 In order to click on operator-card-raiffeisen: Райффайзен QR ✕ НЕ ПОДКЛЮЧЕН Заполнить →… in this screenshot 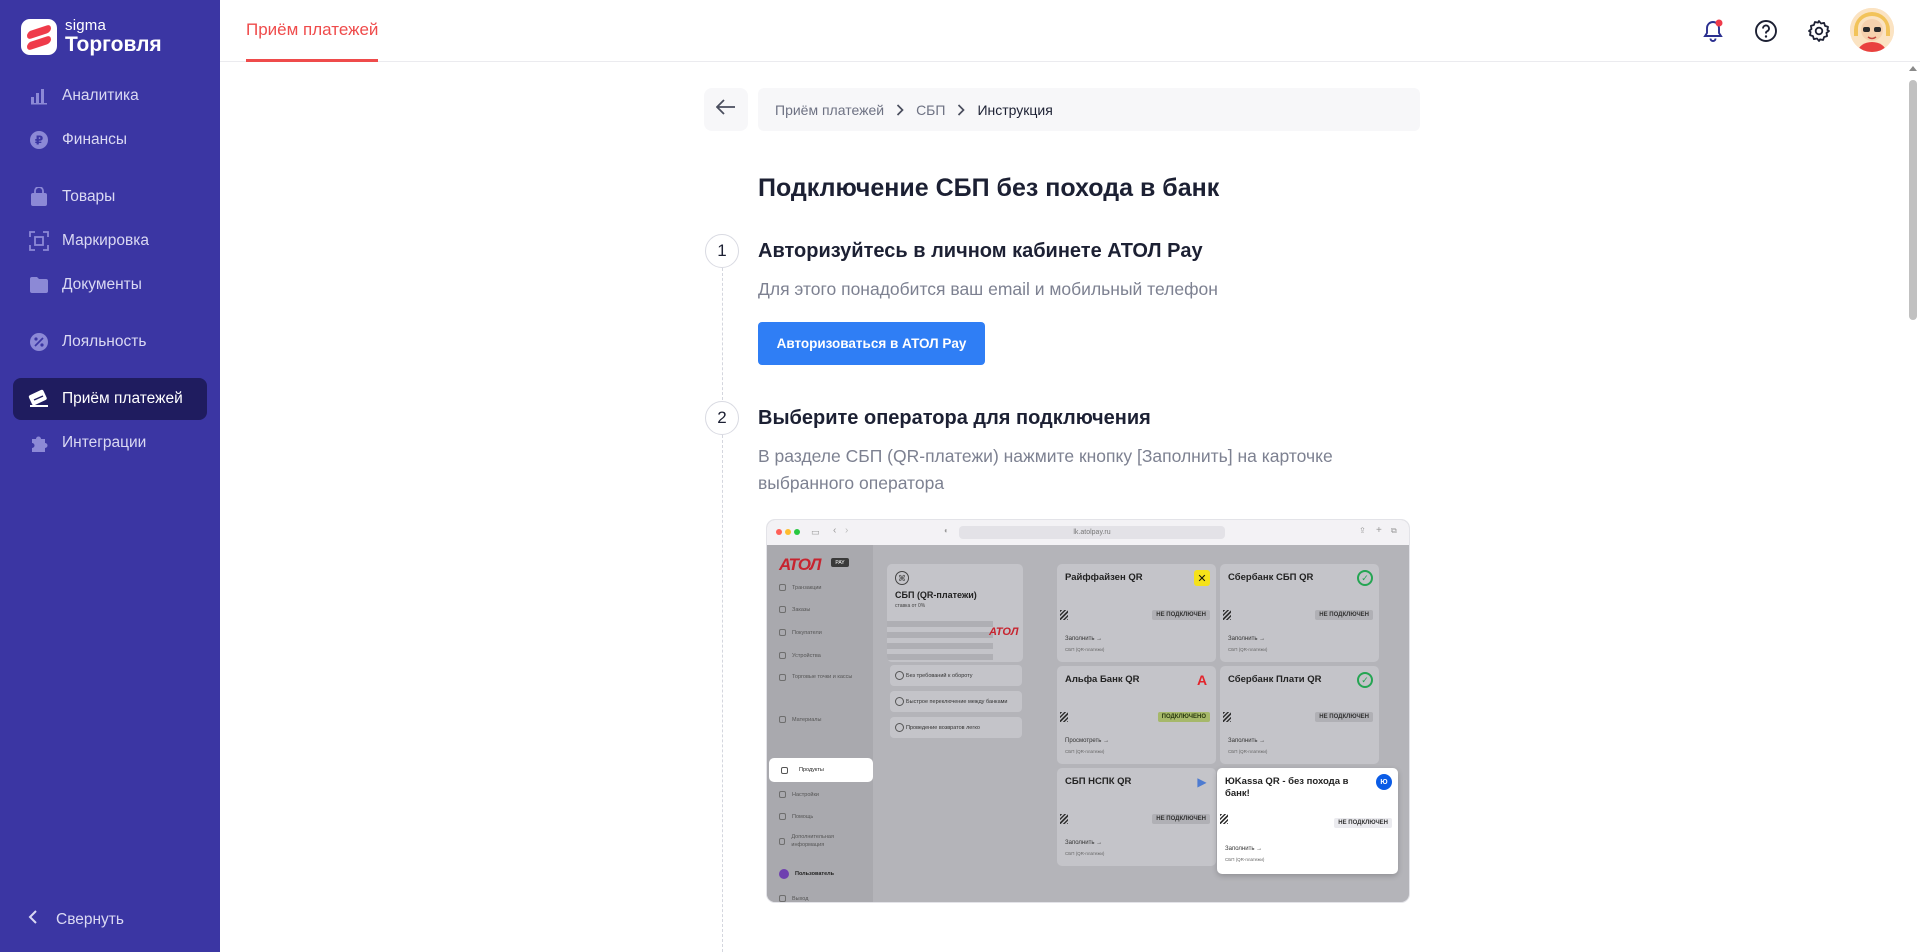, I will do `click(1136, 613)`.